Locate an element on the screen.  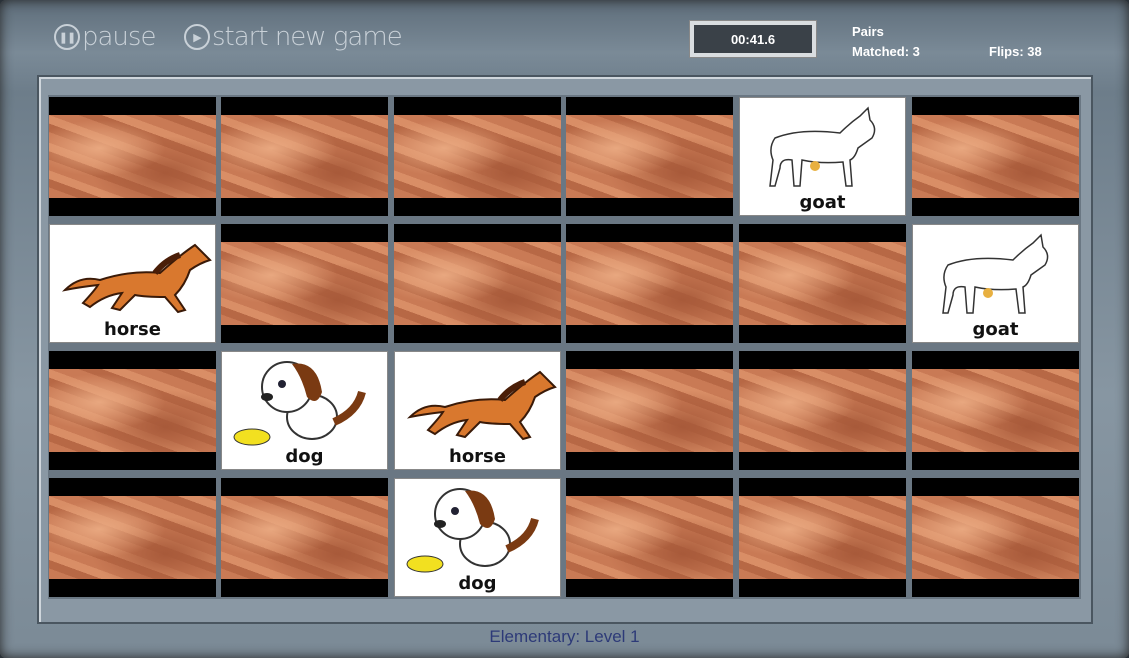
matched-count: Matched: 3 is located at coordinates (886, 51).